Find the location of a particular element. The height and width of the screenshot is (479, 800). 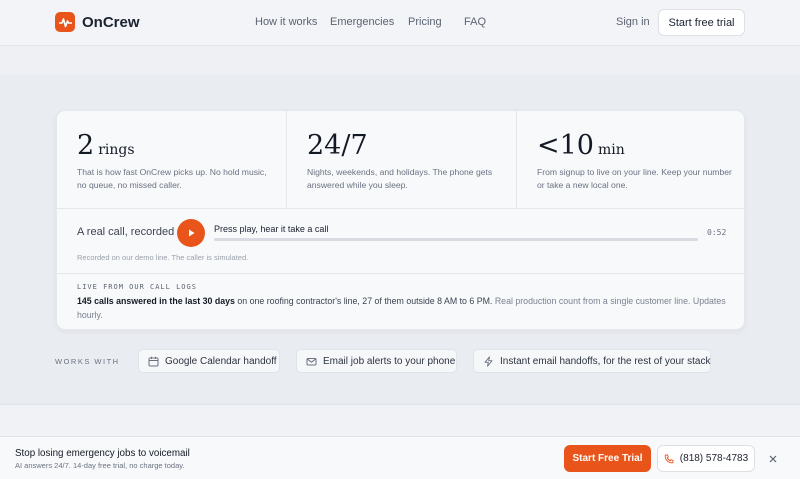

integration-chip-calendar: Google Calendar handoff is located at coordinates (209, 361).